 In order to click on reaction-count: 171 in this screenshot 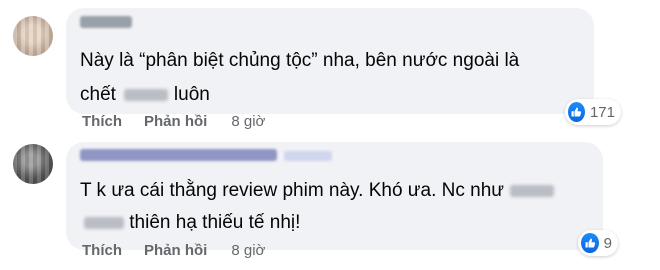, I will do `click(602, 112)`.